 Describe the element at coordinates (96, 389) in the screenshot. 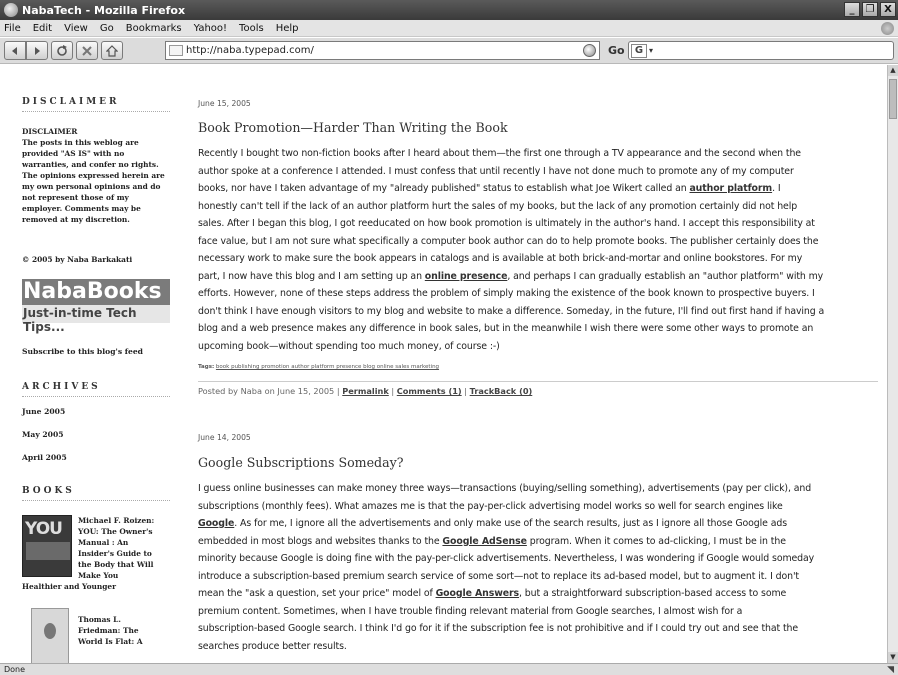

I see `archives-heading: ARCHIVES` at that location.